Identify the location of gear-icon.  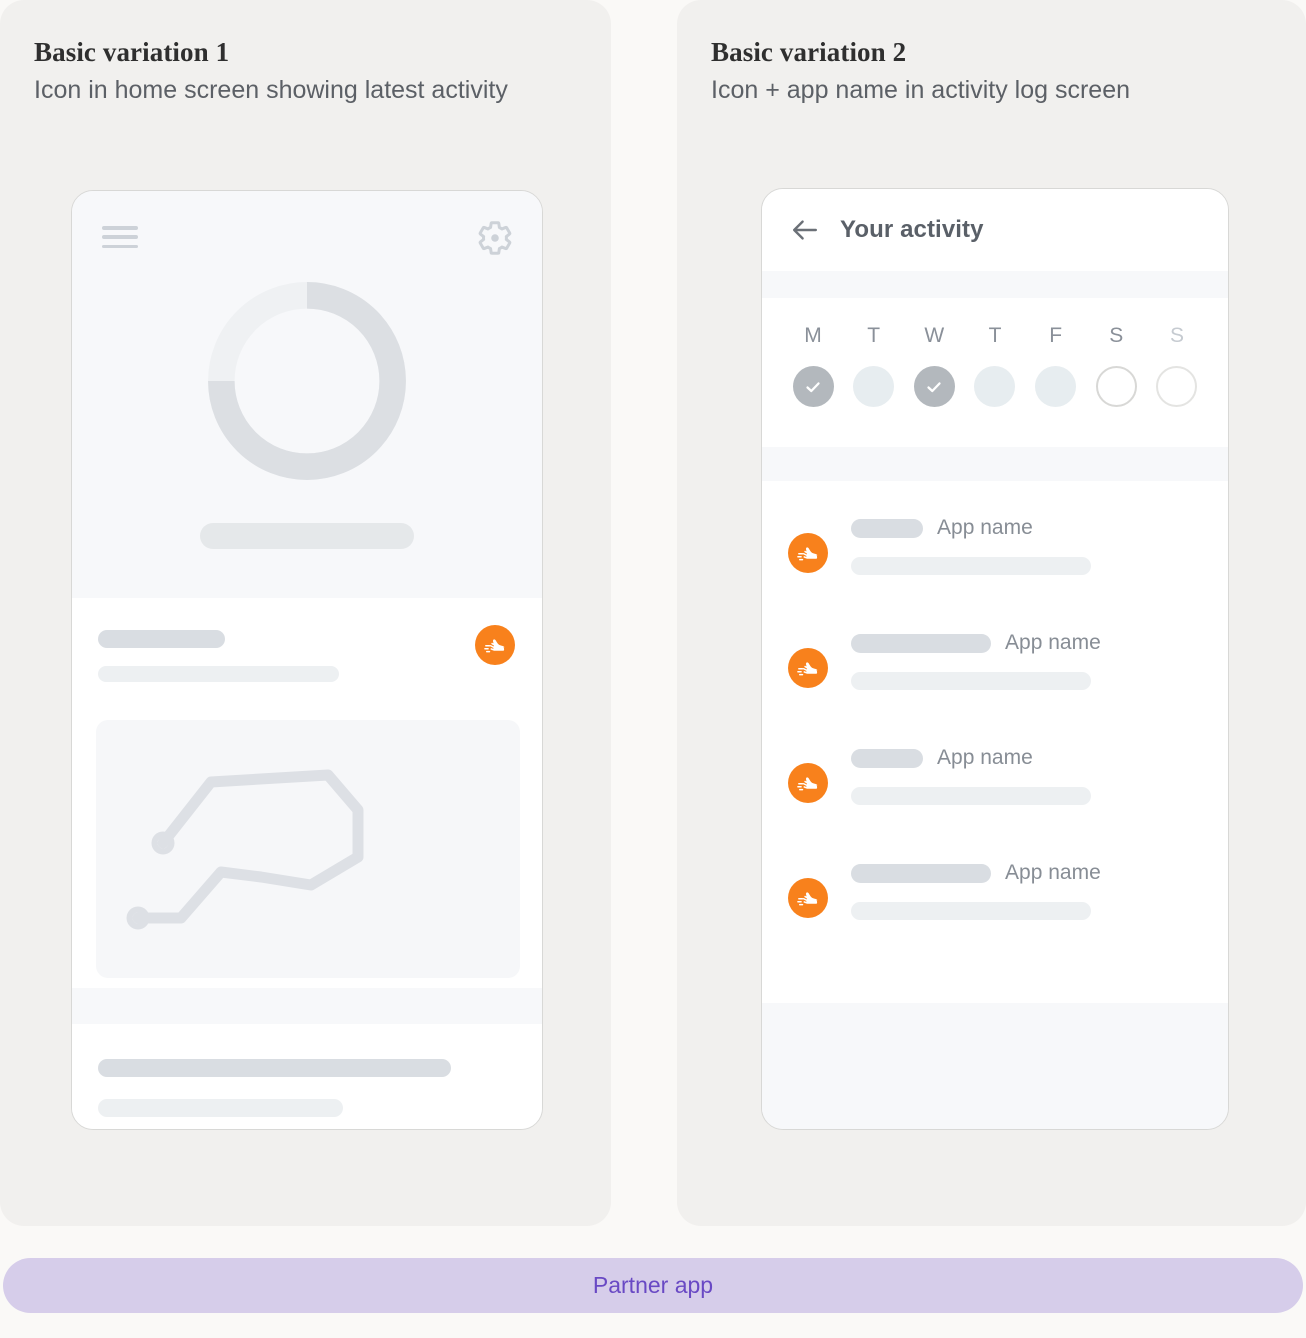
(495, 238).